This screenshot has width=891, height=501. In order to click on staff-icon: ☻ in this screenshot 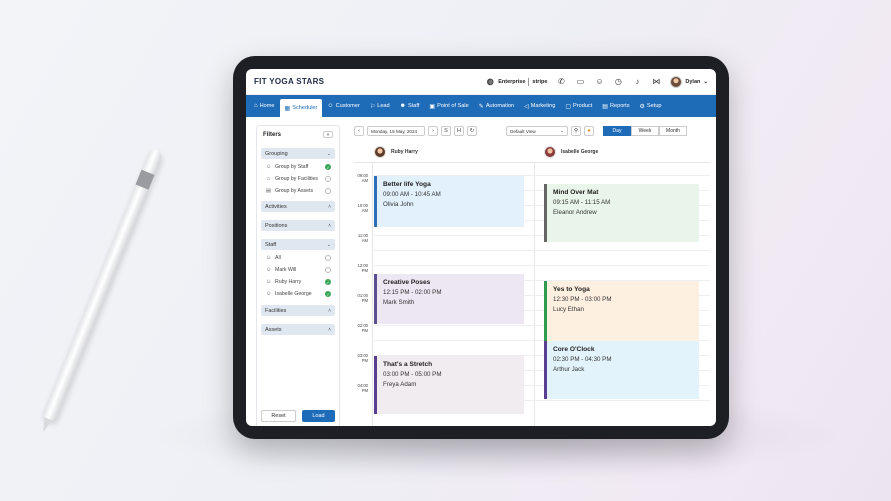, I will do `click(402, 106)`.